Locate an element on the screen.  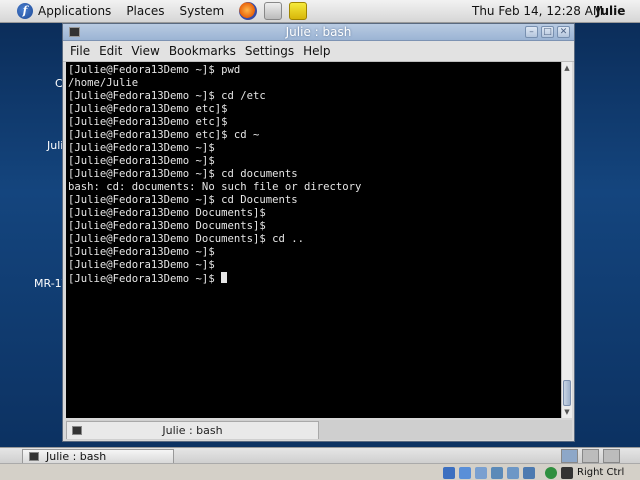
firefox-icon is located at coordinates (248, 11).